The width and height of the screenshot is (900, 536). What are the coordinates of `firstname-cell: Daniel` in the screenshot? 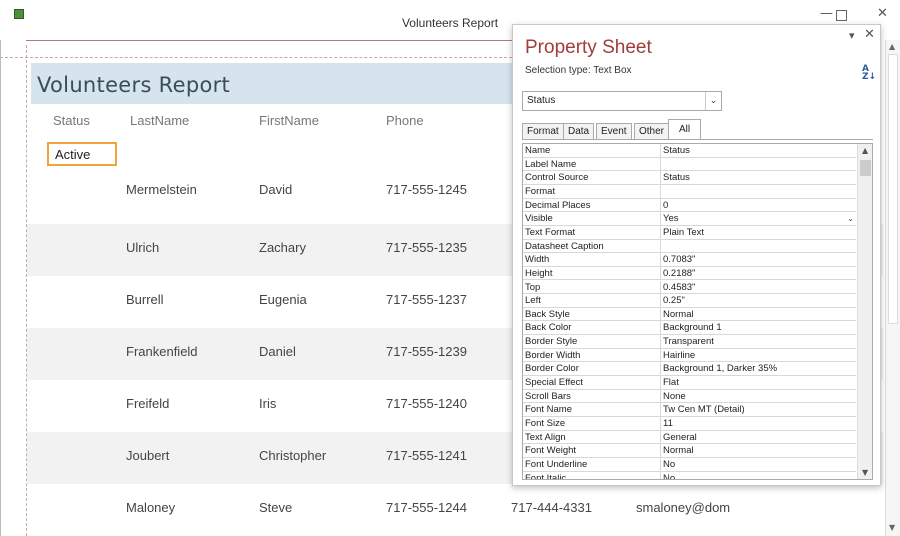 It's located at (277, 351).